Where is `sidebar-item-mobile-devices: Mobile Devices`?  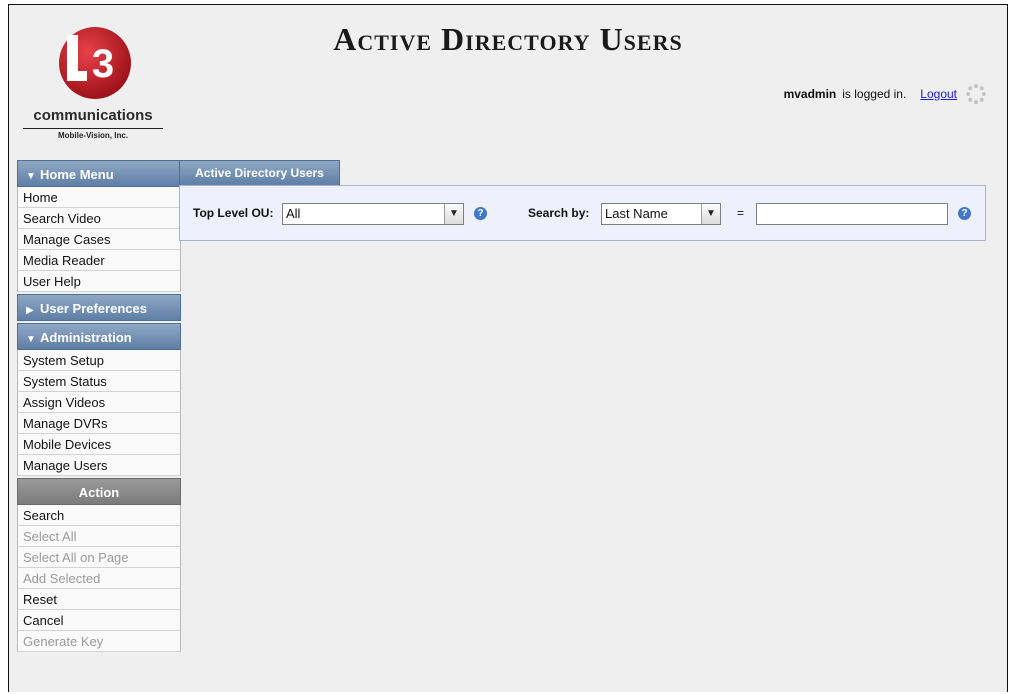 sidebar-item-mobile-devices: Mobile Devices is located at coordinates (99, 444).